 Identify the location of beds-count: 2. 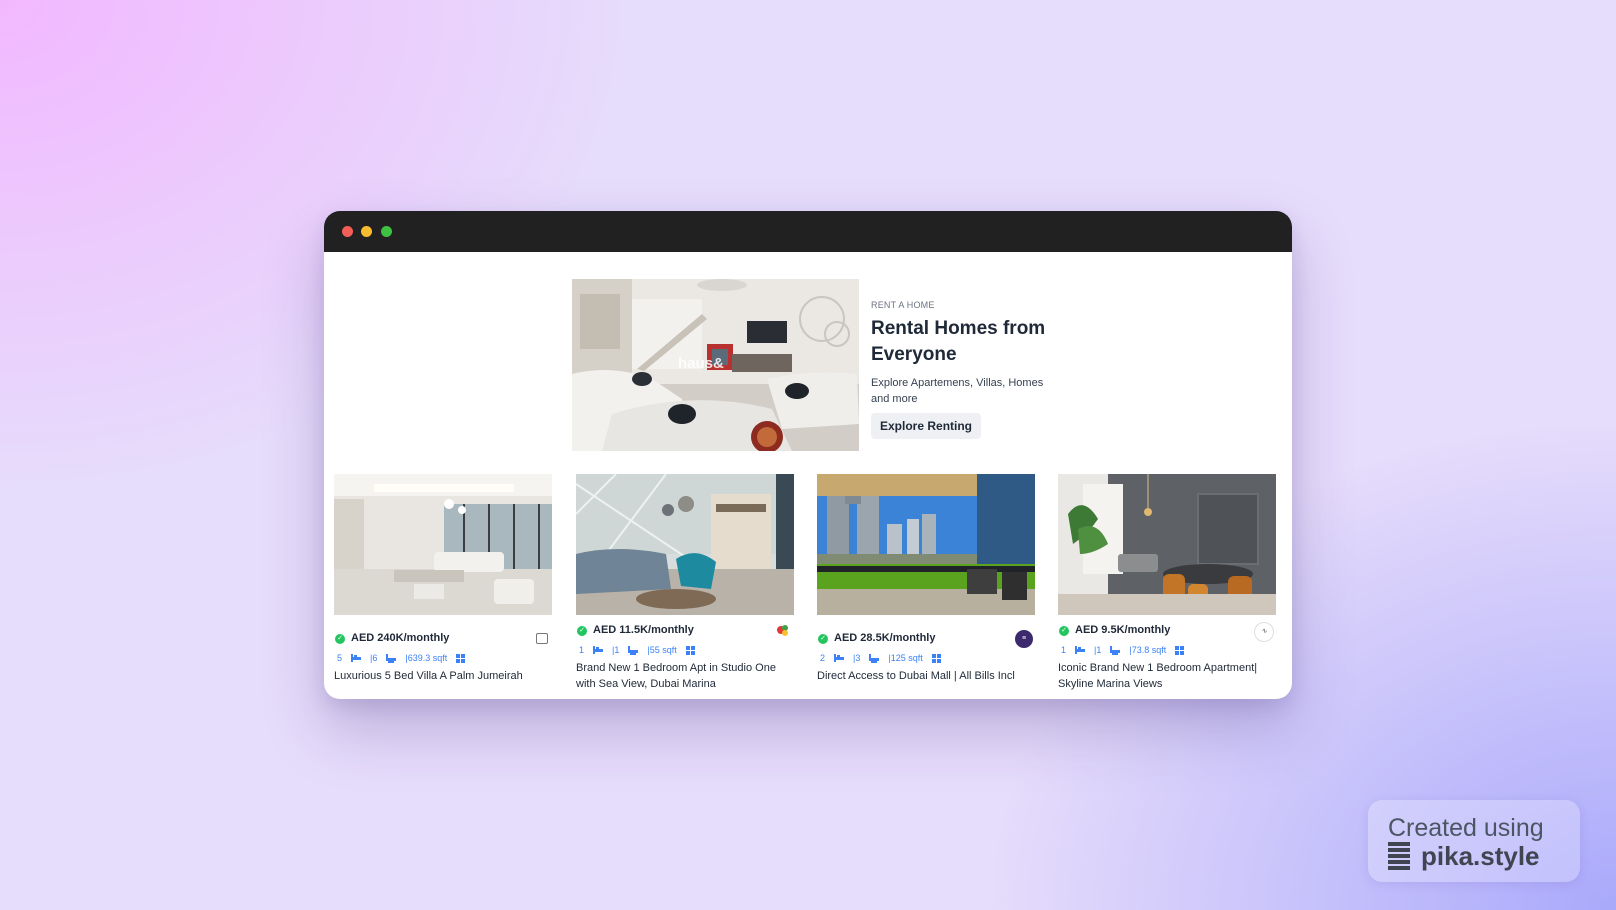
(823, 658).